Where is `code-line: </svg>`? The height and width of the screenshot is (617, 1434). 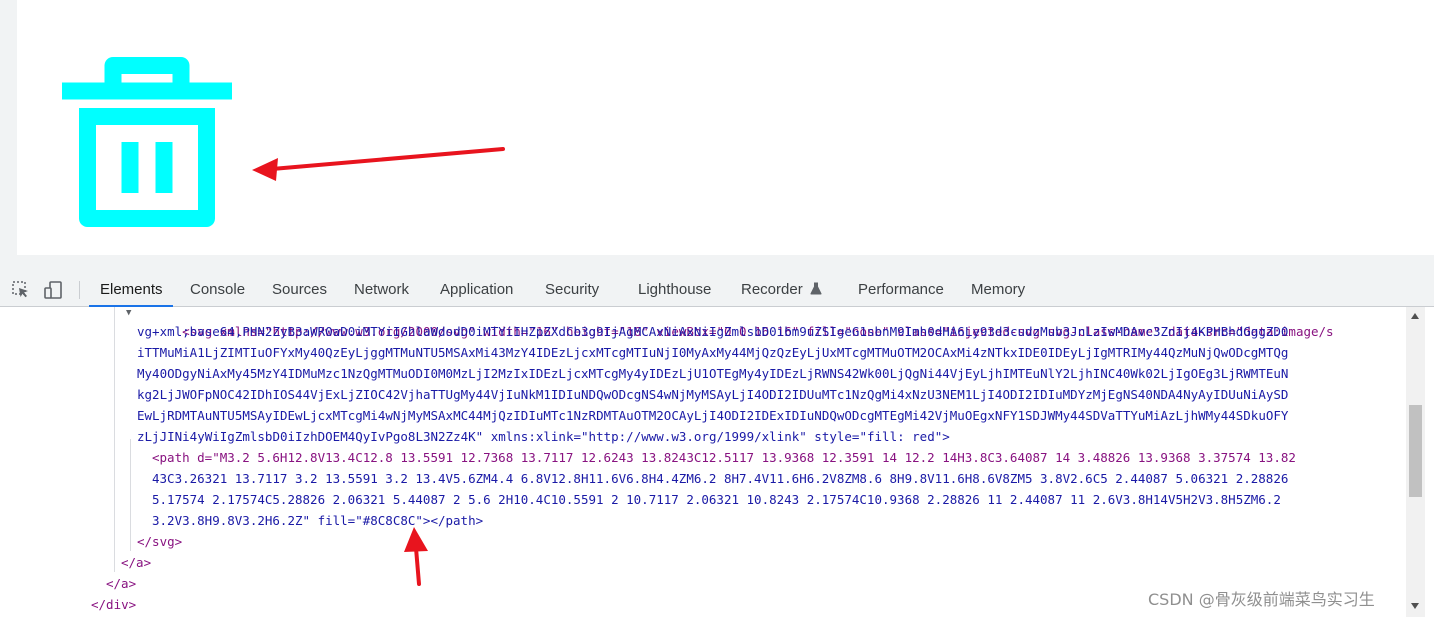
code-line: </svg> is located at coordinates (159, 541).